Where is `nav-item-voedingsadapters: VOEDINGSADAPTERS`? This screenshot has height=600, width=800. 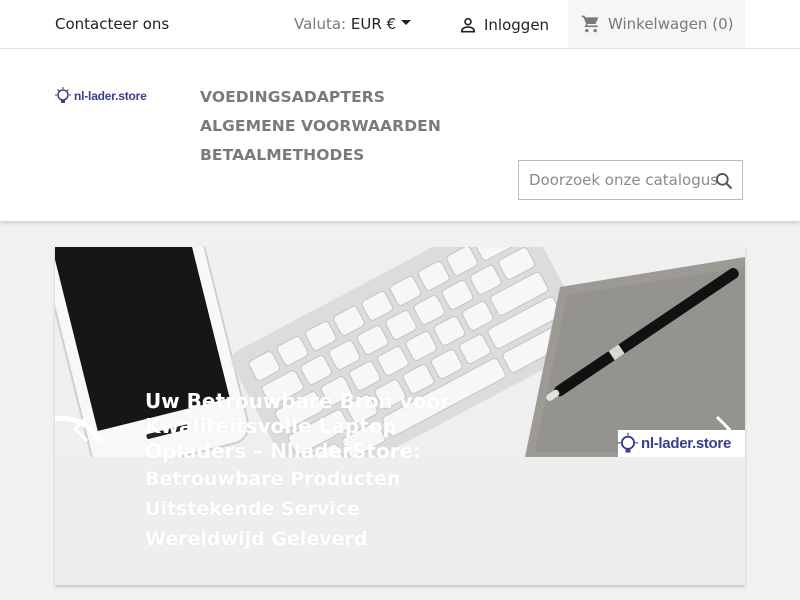 nav-item-voedingsadapters: VOEDINGSADAPTERS is located at coordinates (292, 97).